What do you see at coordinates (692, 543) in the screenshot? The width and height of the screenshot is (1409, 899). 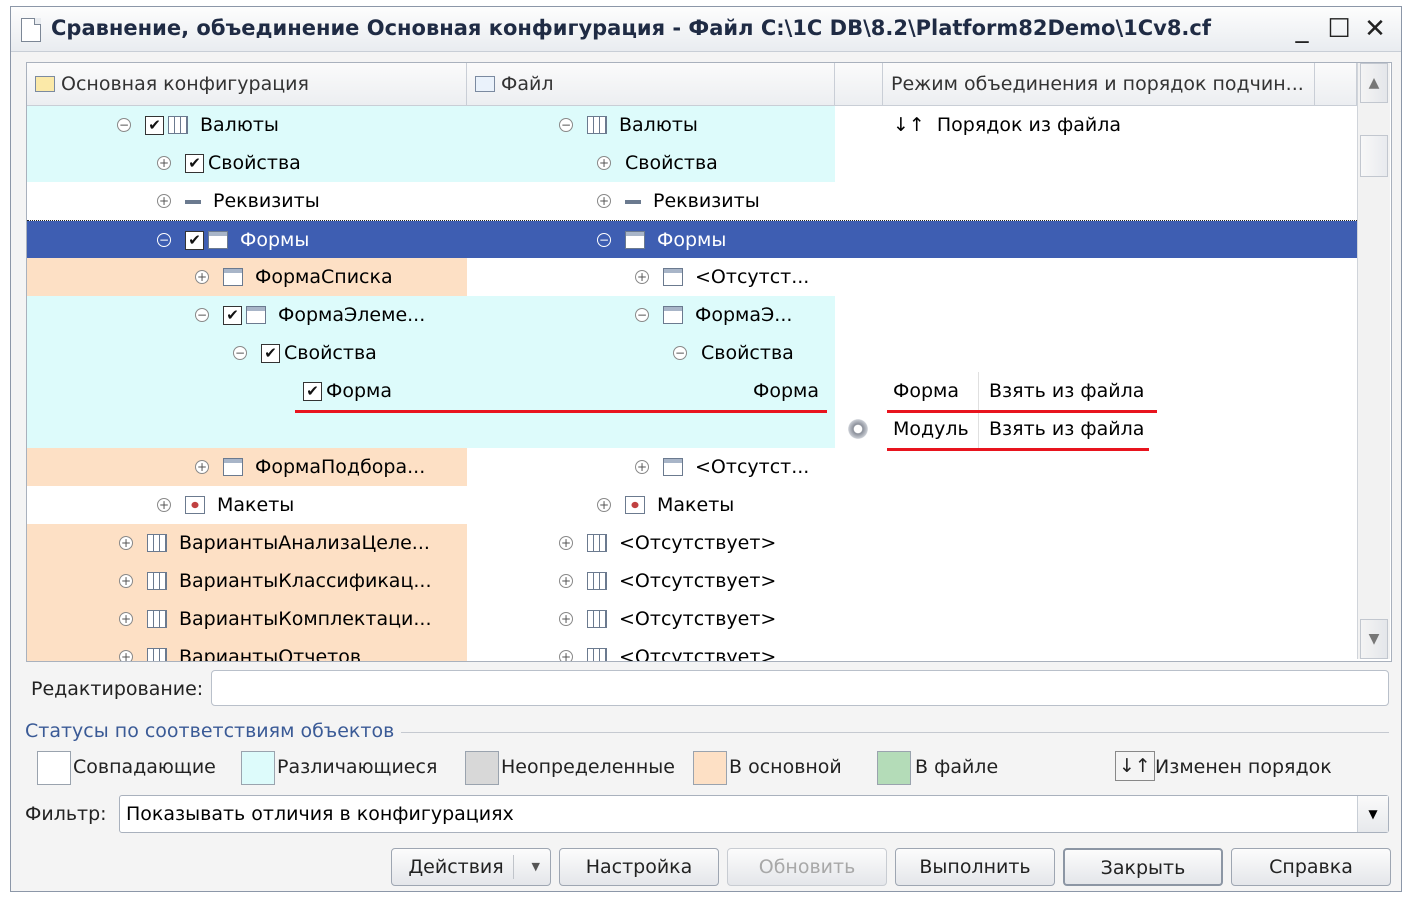 I see `table-row: + ВариантыАнализаЦеле... + <Отсутствует>` at bounding box center [692, 543].